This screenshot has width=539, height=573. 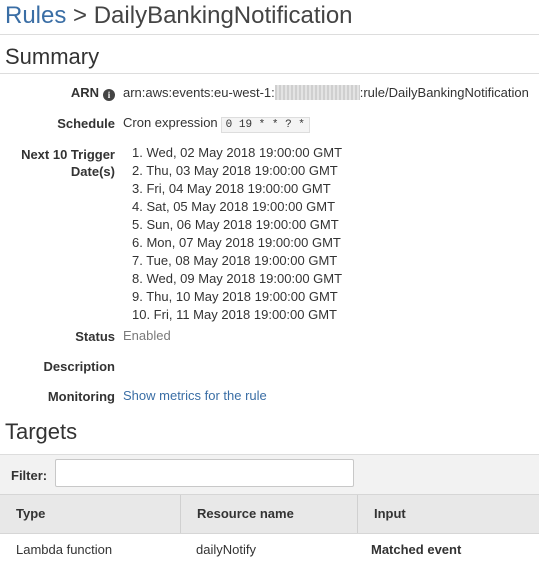 I want to click on summary-heading: Summary, so click(x=52, y=56).